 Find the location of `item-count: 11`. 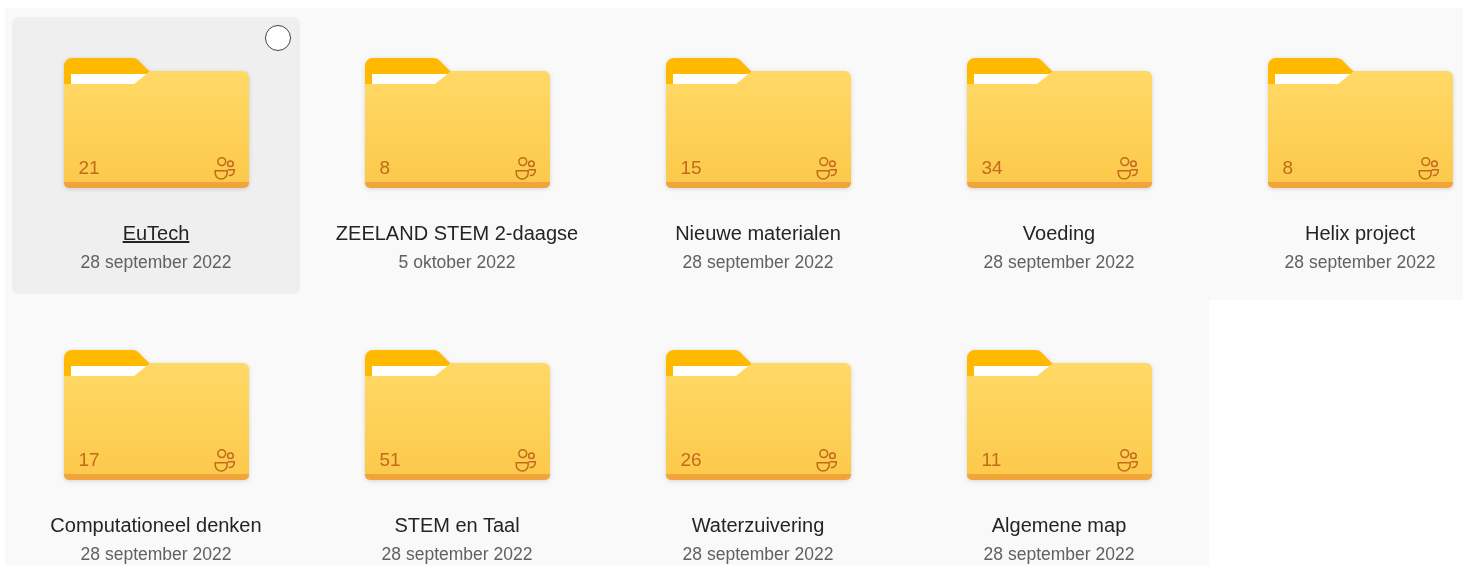

item-count: 11 is located at coordinates (991, 459).